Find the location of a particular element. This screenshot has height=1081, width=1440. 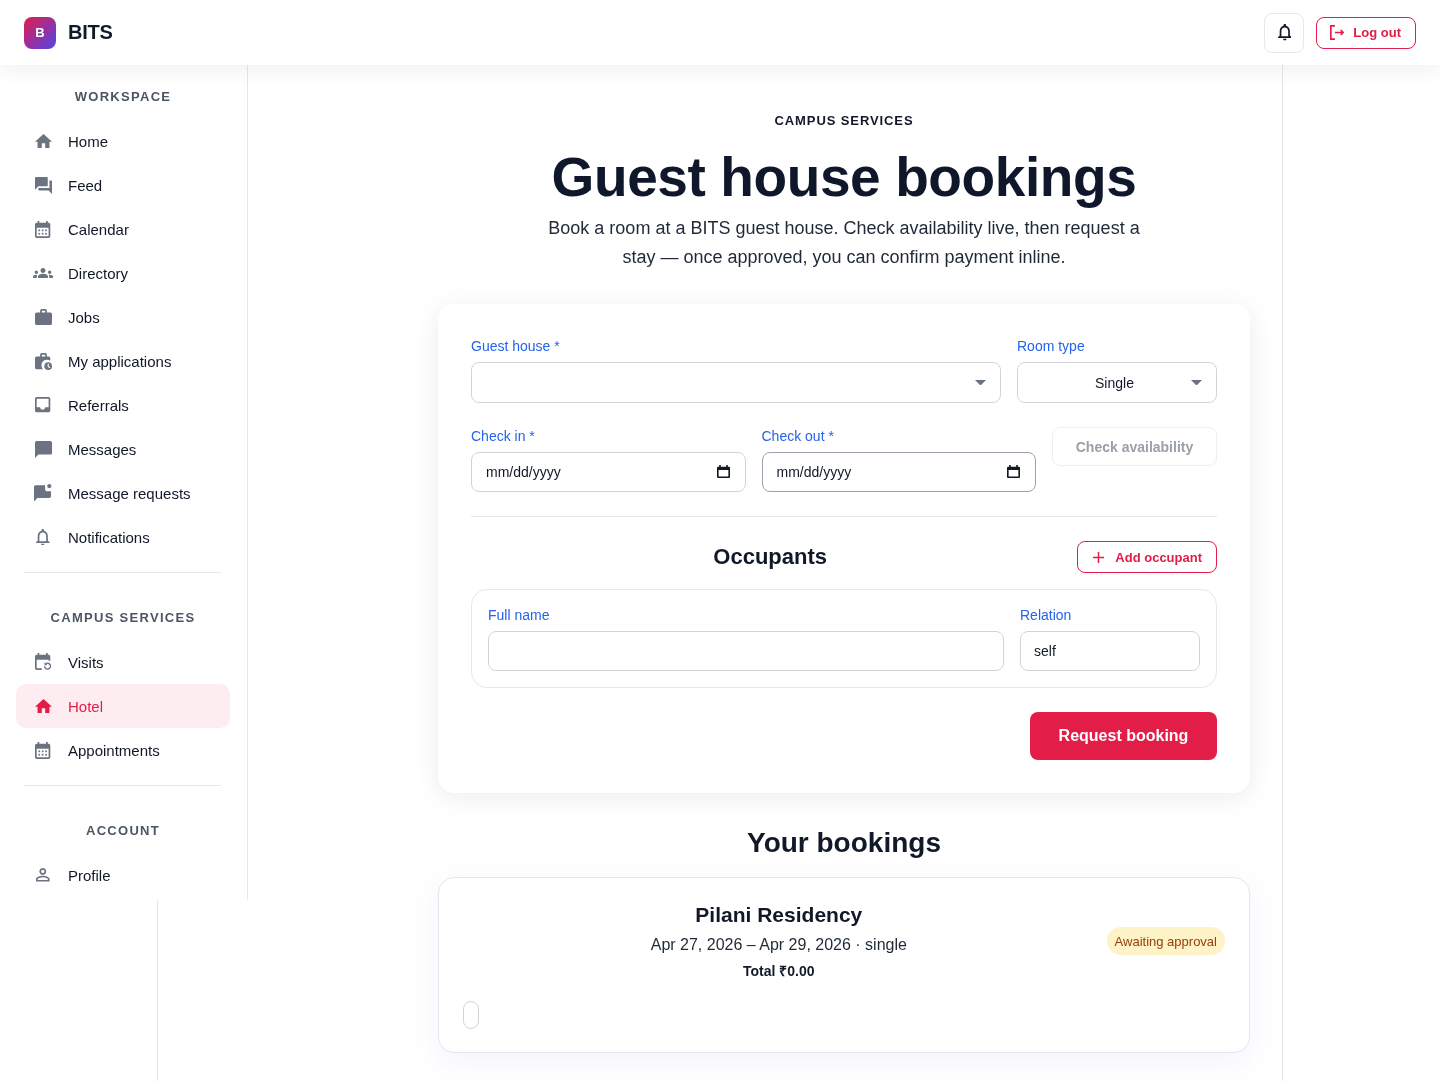

status-badge: Awaiting approval is located at coordinates (1165, 941).